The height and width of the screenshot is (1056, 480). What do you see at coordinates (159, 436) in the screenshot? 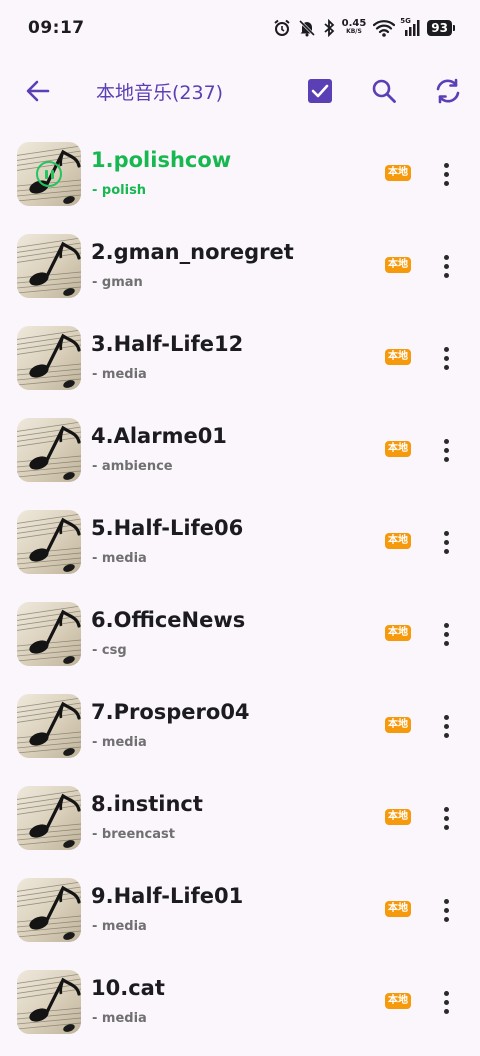
I see `song-title: 4.Alarme01` at bounding box center [159, 436].